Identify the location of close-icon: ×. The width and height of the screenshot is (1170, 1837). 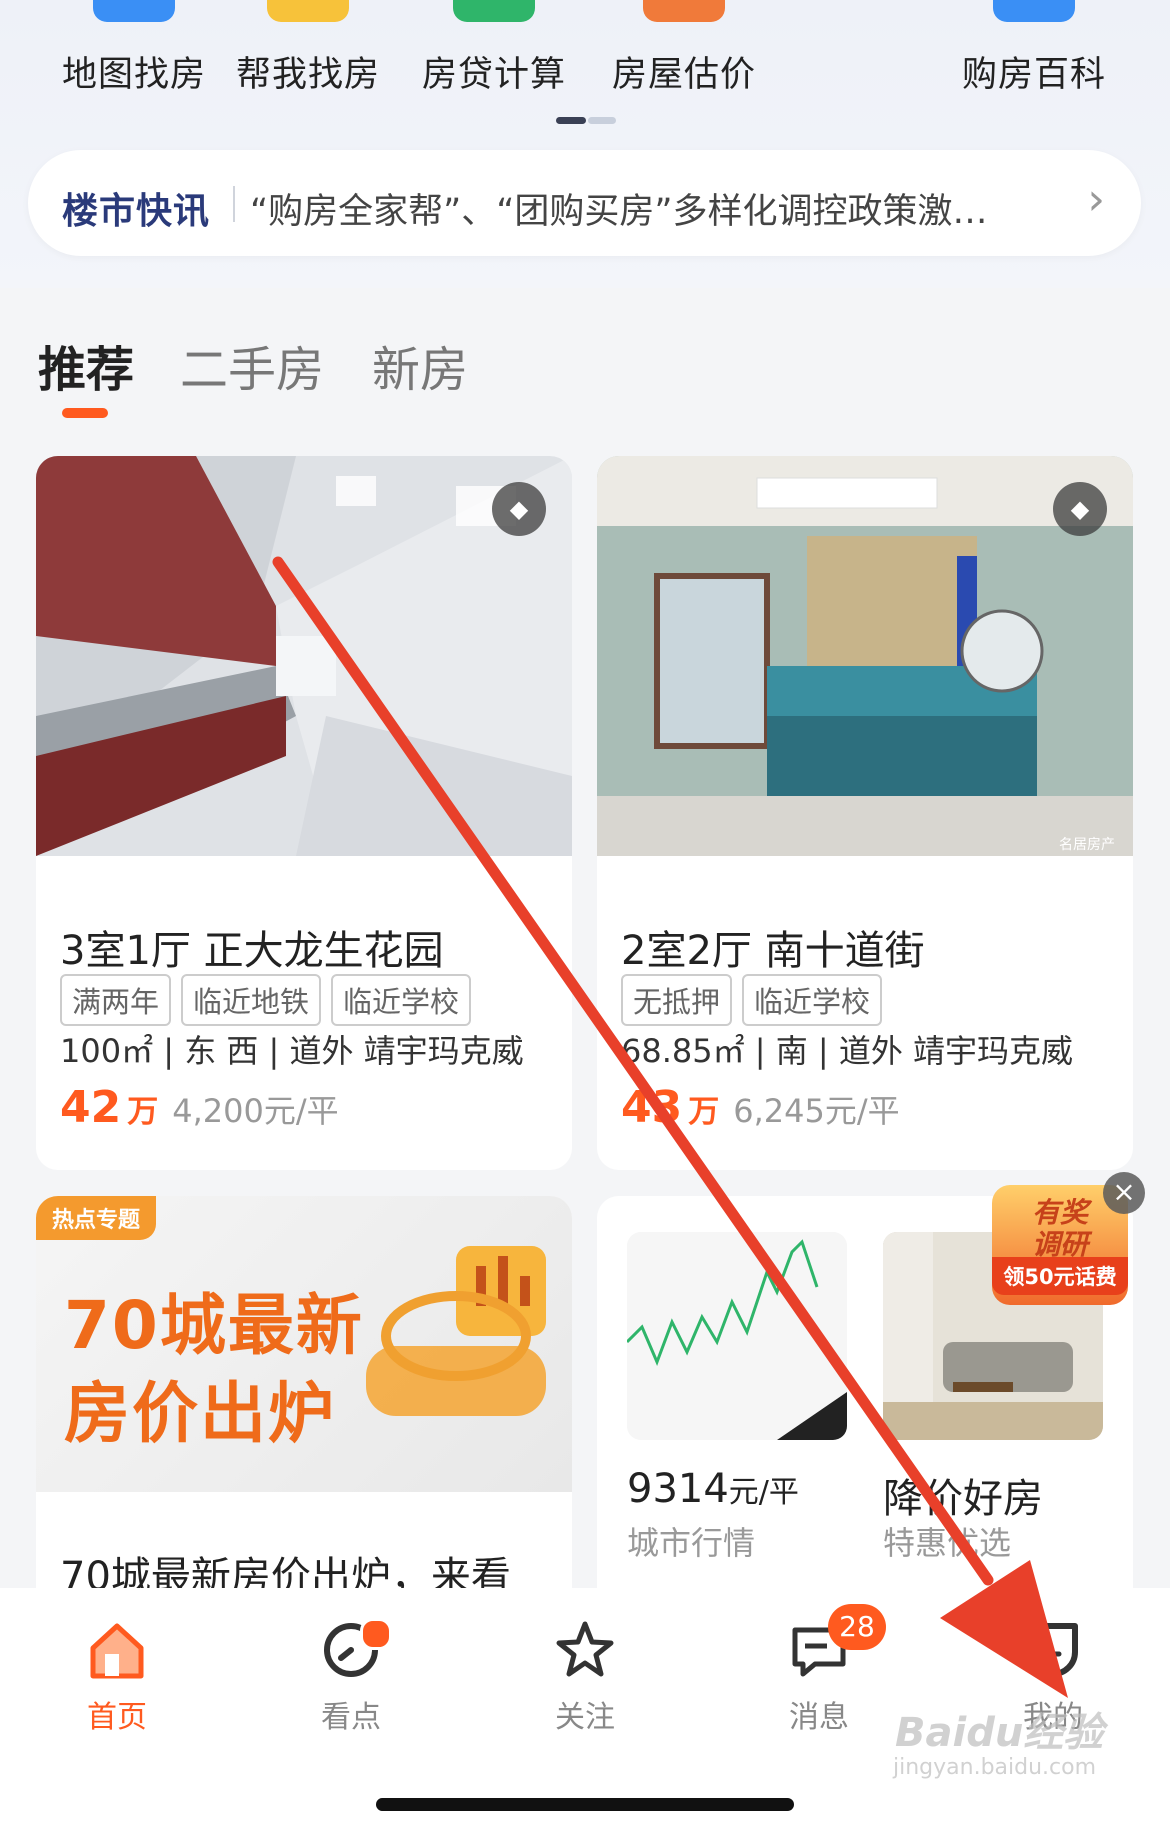
(1124, 1193).